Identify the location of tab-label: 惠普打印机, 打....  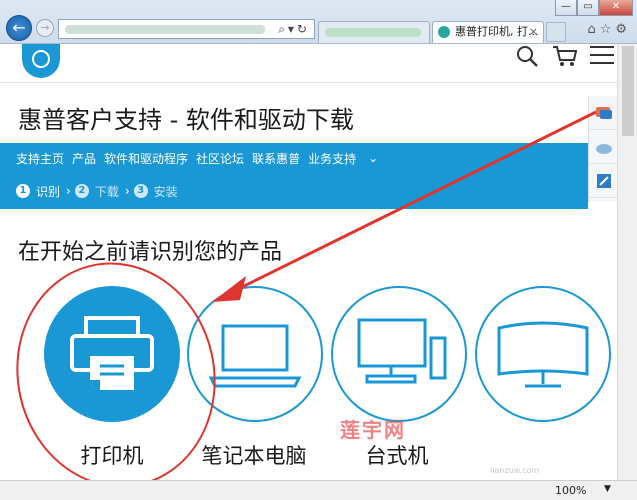
(497, 31).